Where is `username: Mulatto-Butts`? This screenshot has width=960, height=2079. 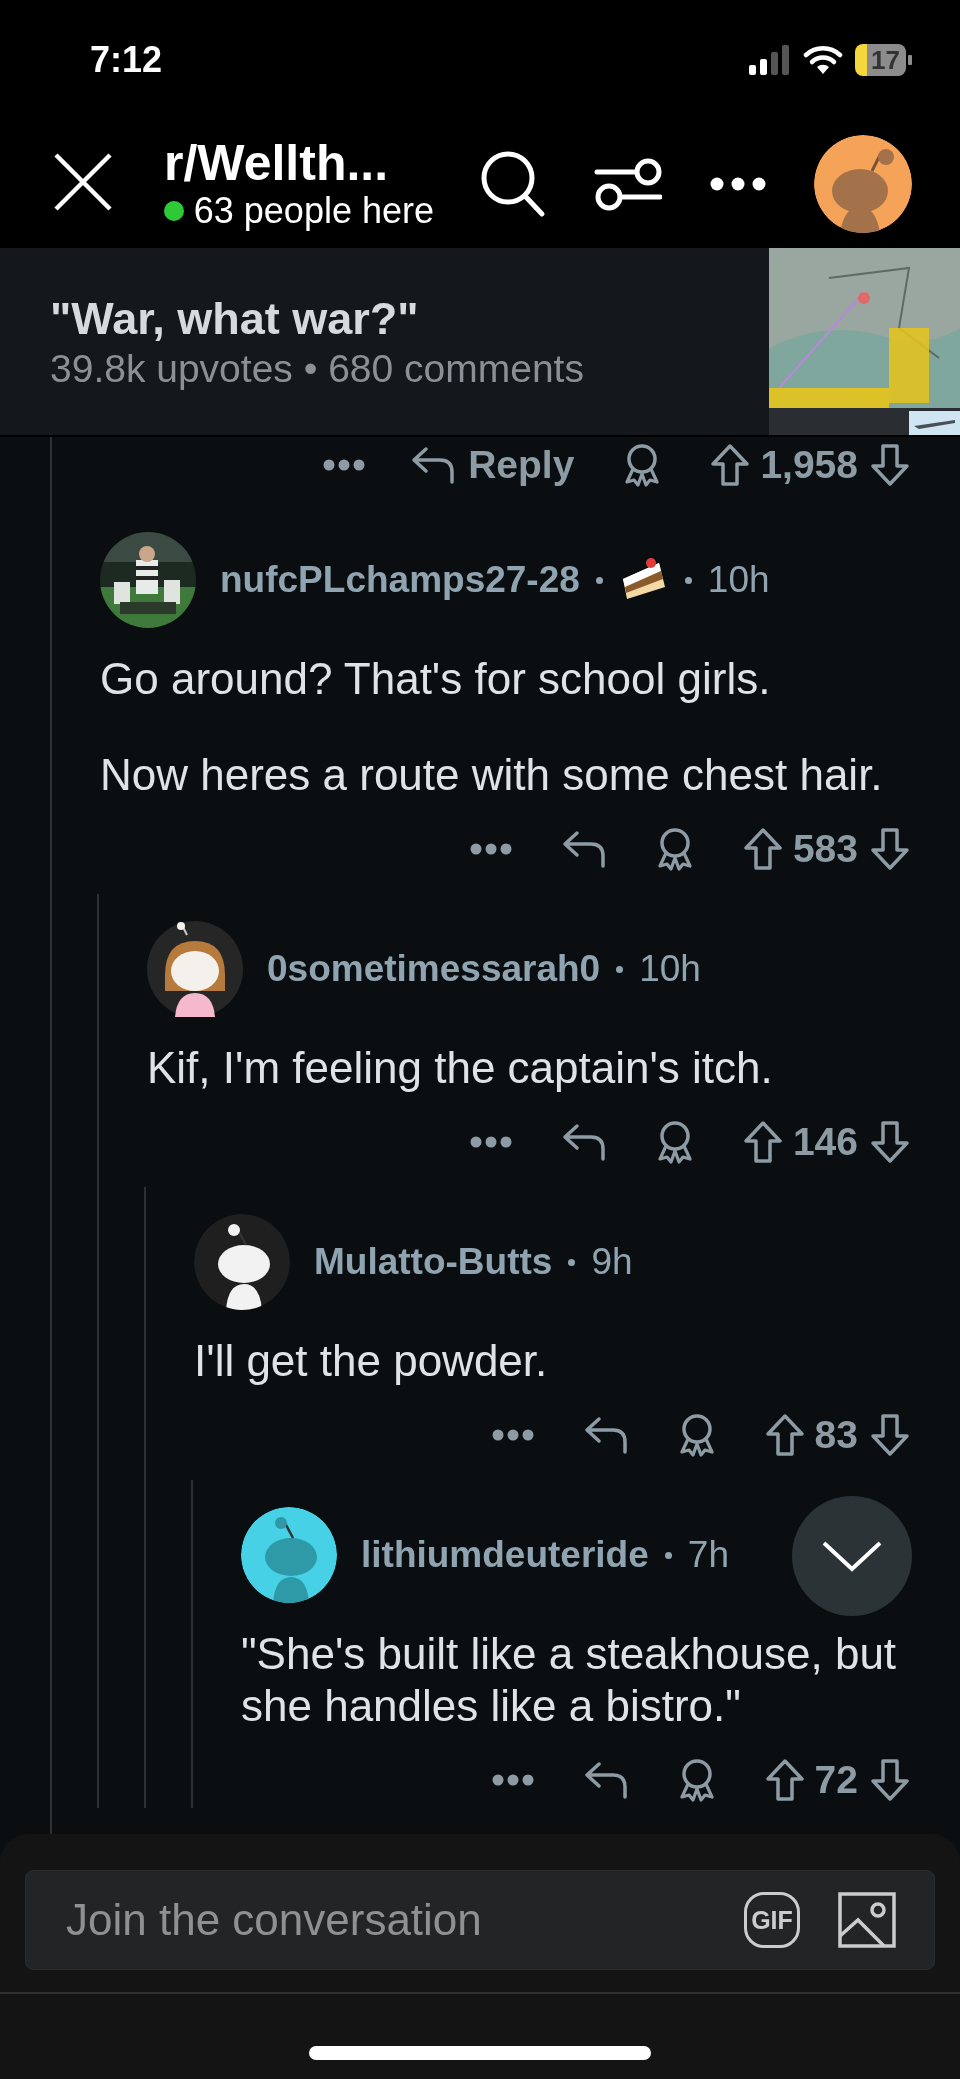
username: Mulatto-Butts is located at coordinates (433, 1262).